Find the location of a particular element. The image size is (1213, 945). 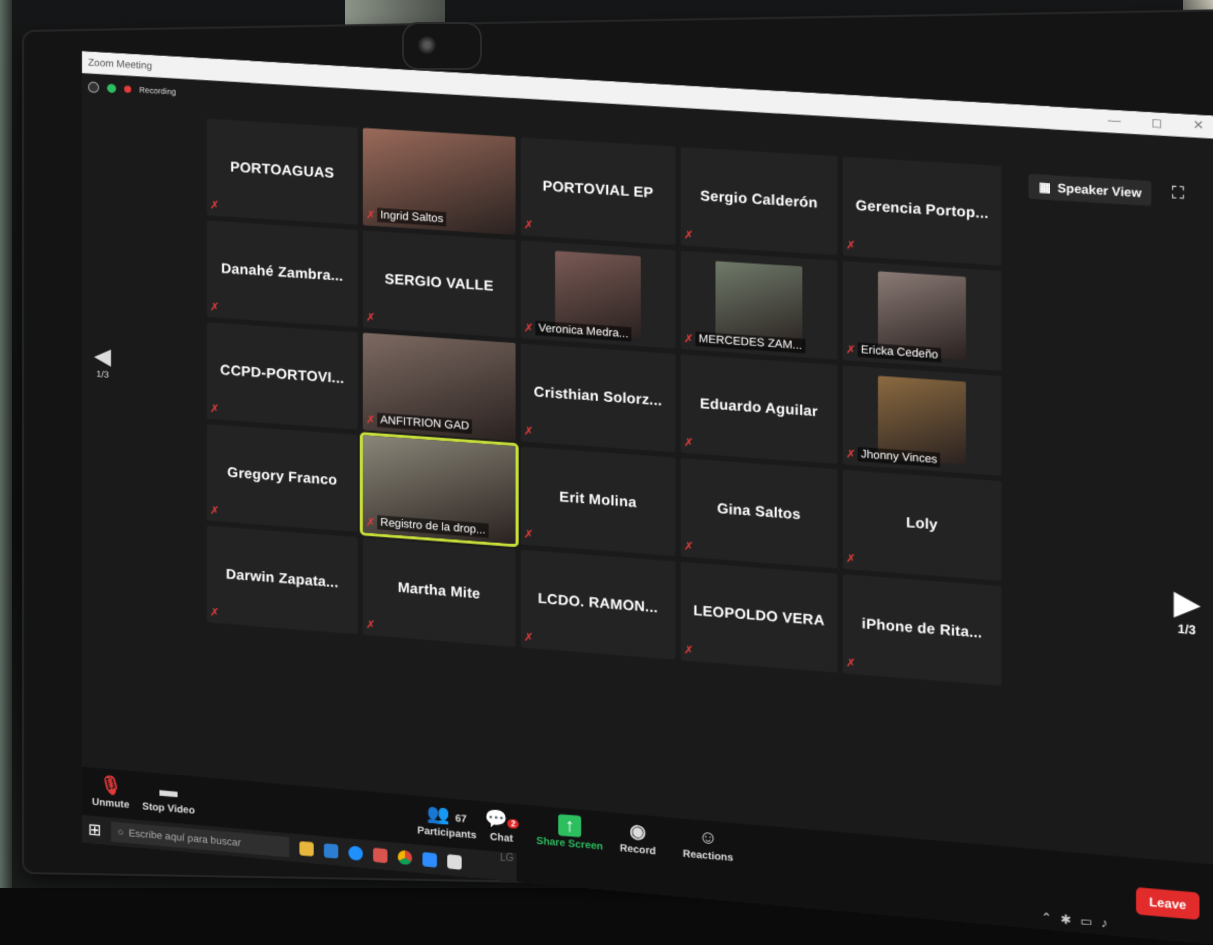

edge-icon is located at coordinates (356, 853).